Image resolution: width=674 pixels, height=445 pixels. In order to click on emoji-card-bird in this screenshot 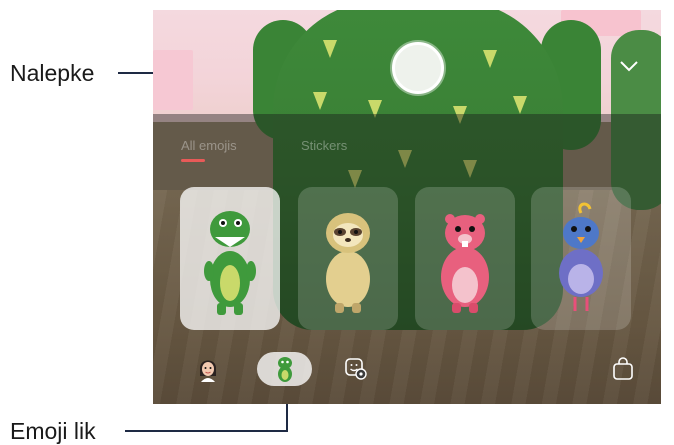, I will do `click(581, 258)`.